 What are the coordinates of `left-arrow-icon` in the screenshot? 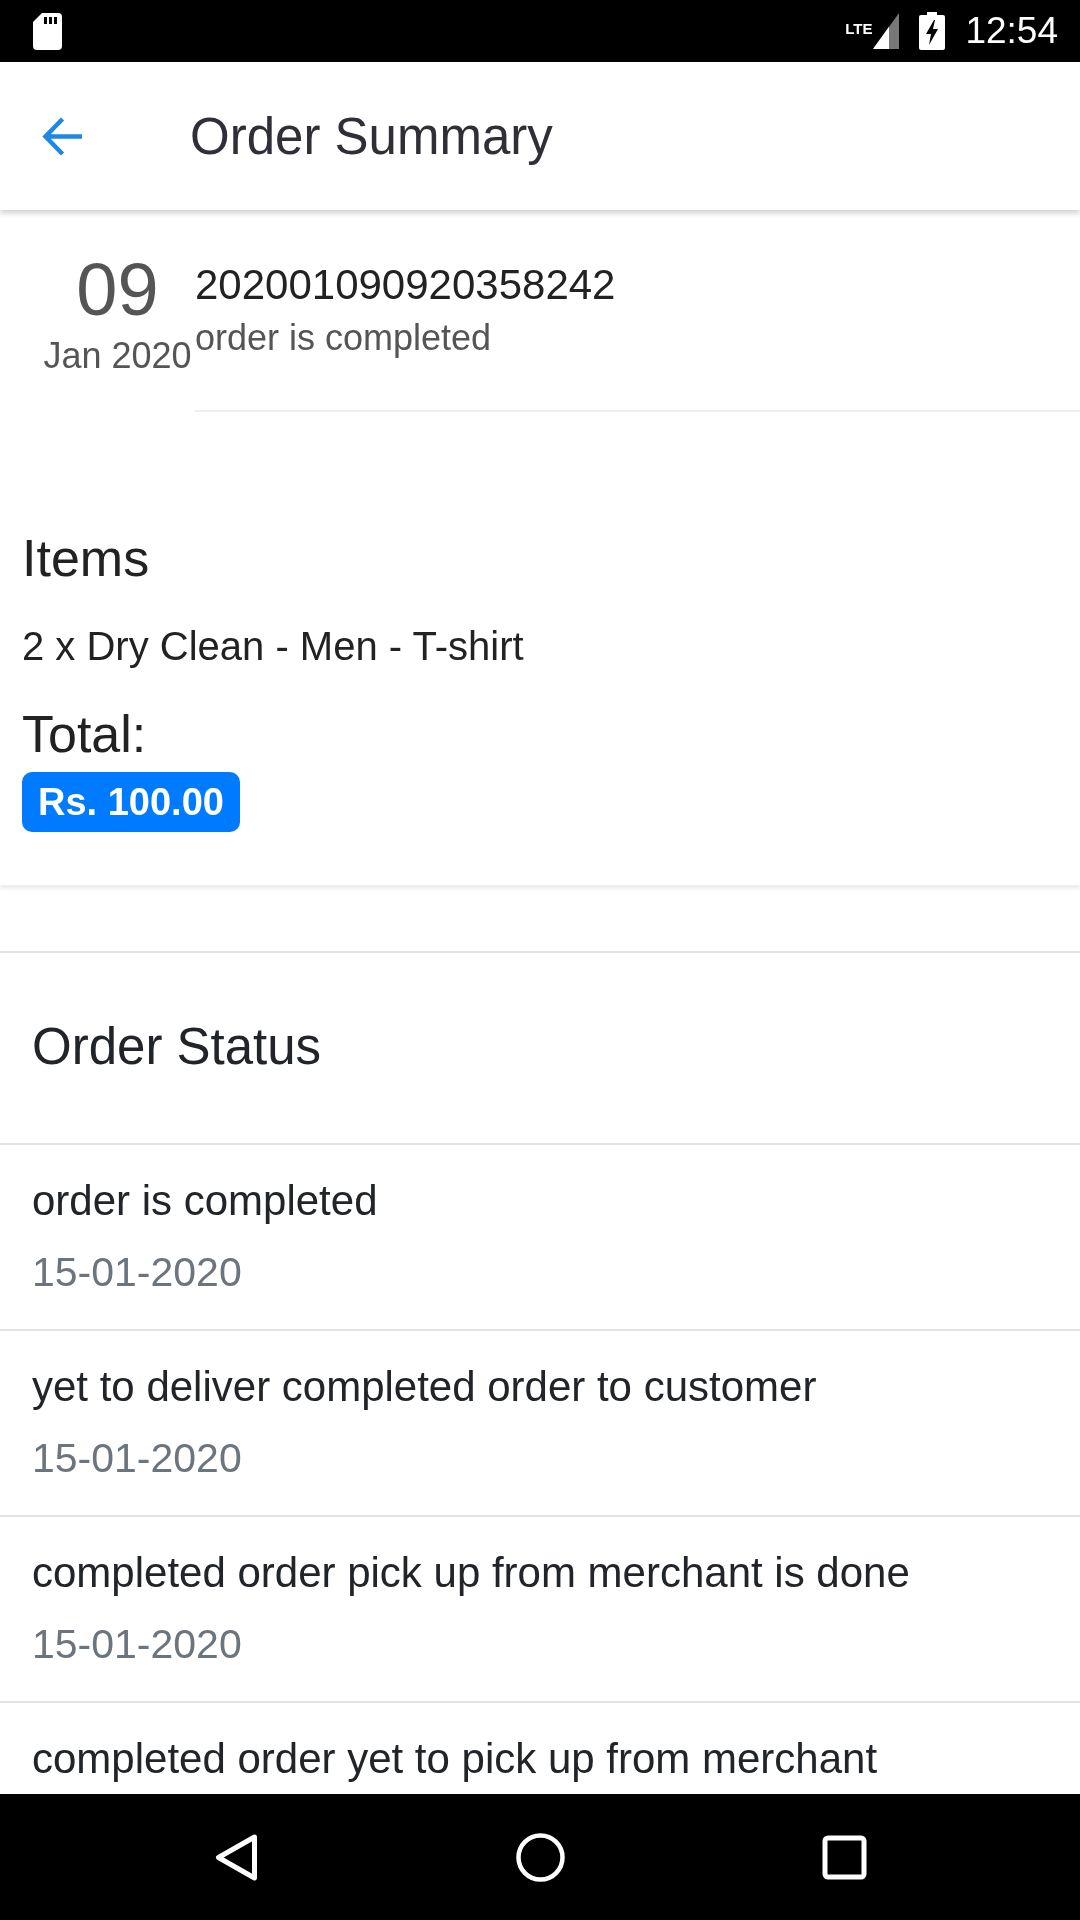 It's located at (62, 136).